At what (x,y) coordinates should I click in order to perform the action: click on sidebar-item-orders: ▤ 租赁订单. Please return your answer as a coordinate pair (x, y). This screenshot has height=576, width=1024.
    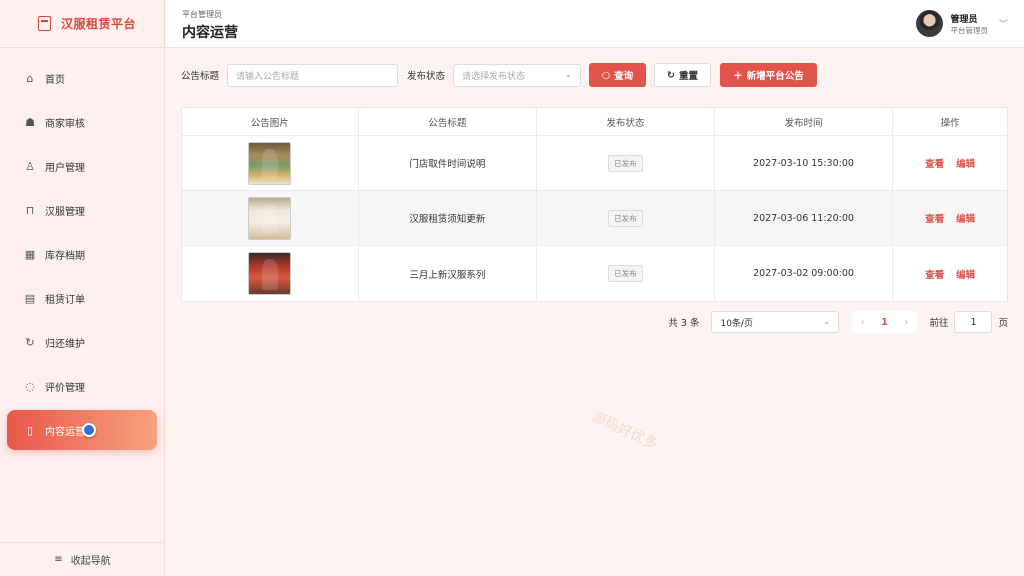
    Looking at the image, I should click on (82, 298).